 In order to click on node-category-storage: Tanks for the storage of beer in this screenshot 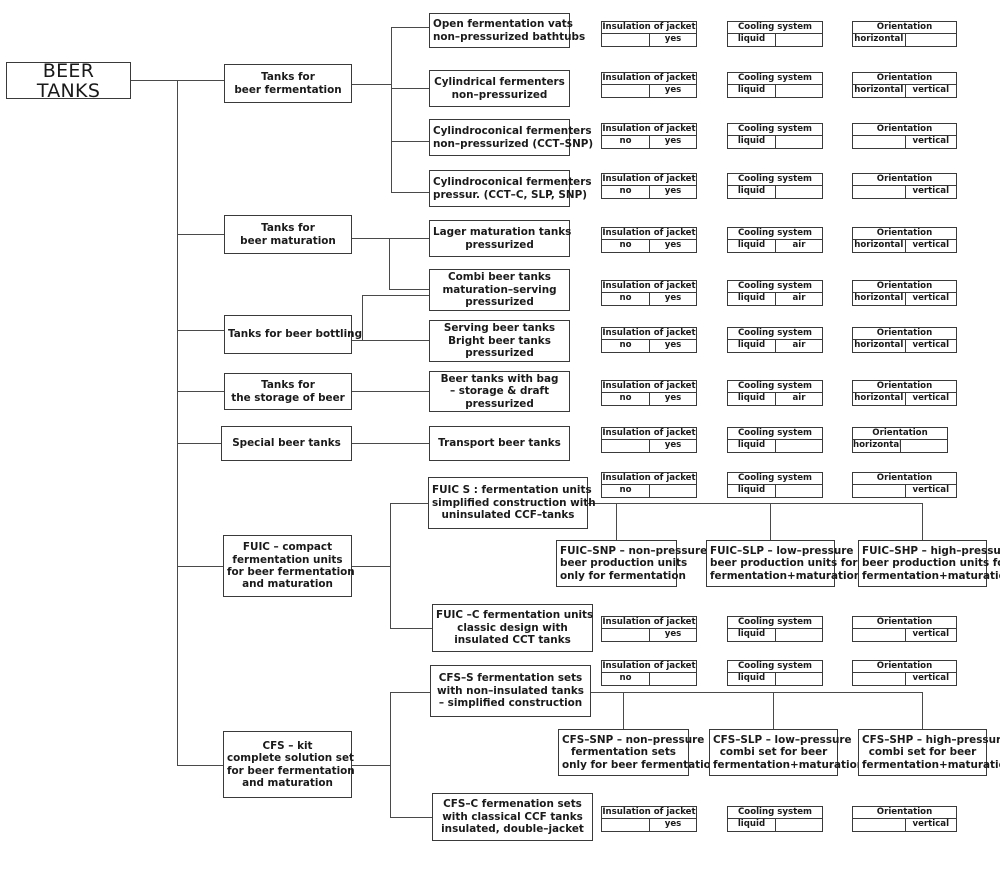, I will do `click(288, 391)`.